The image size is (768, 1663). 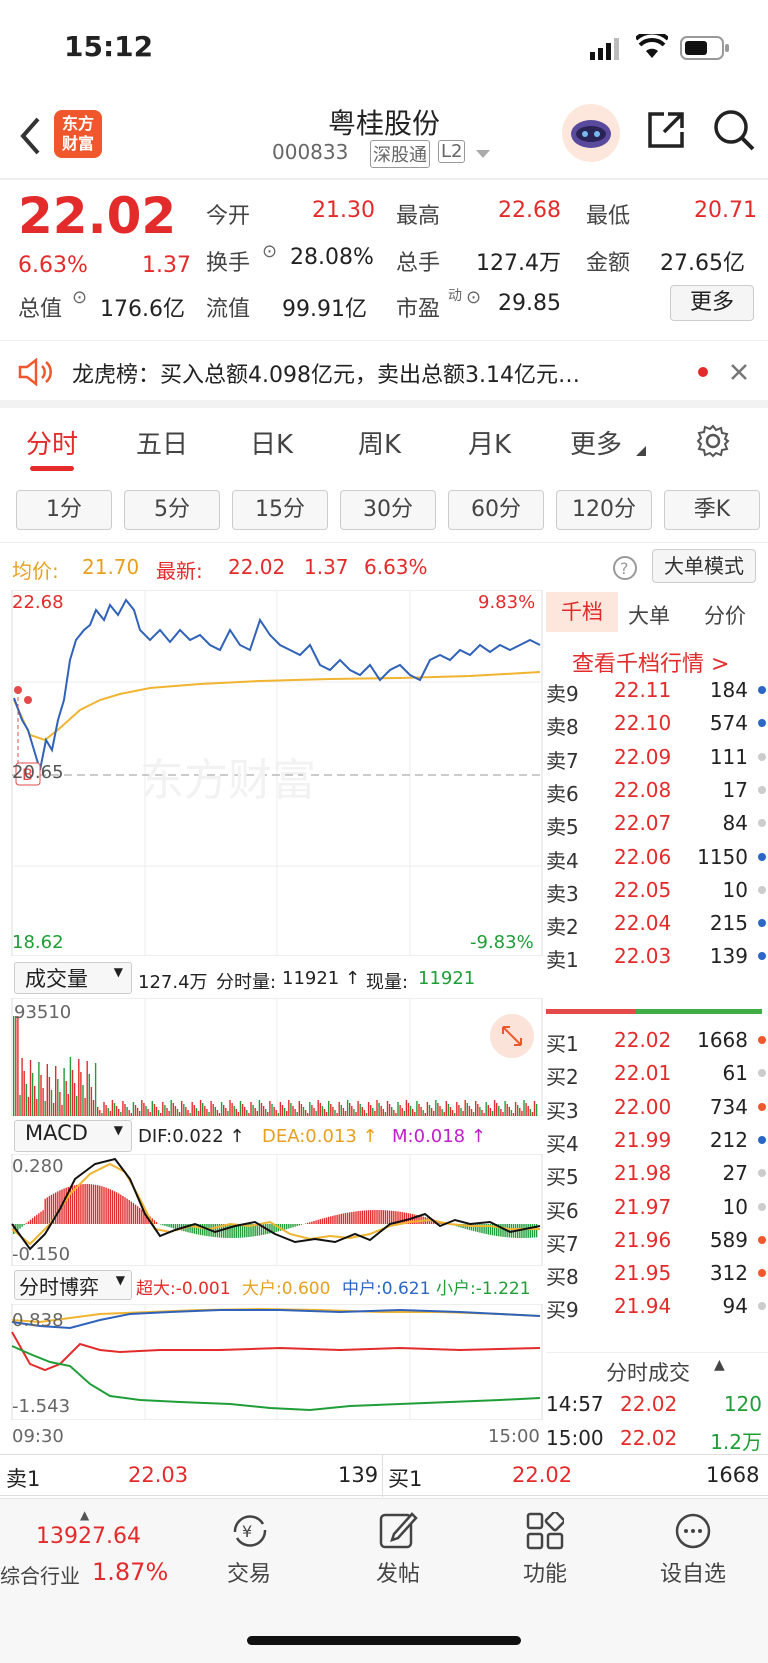 What do you see at coordinates (657, 1239) in the screenshot?
I see `buy-row: 买7 21.96 589` at bounding box center [657, 1239].